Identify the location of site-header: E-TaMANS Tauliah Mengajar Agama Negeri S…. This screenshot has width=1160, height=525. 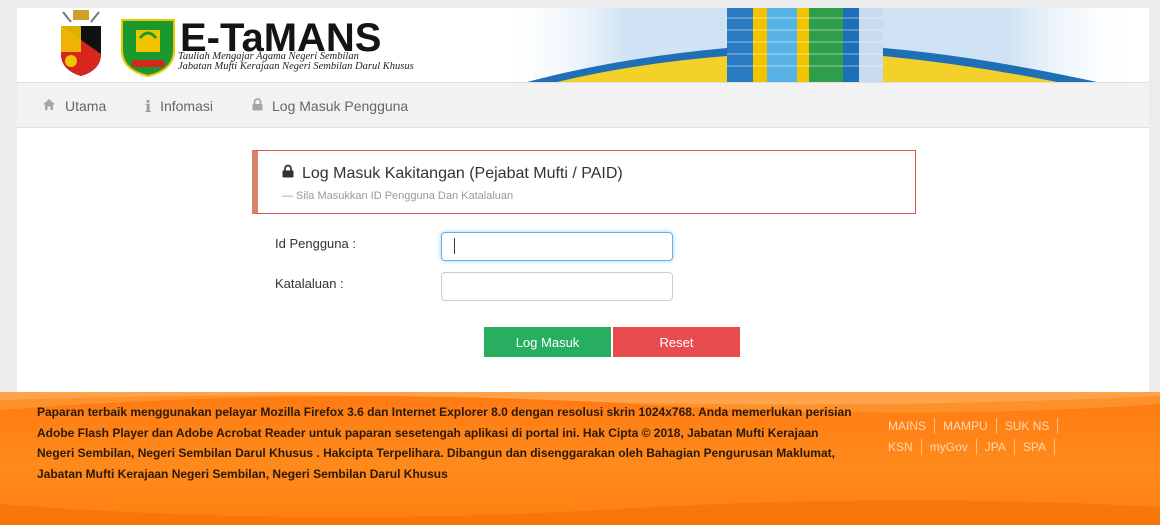
(583, 45).